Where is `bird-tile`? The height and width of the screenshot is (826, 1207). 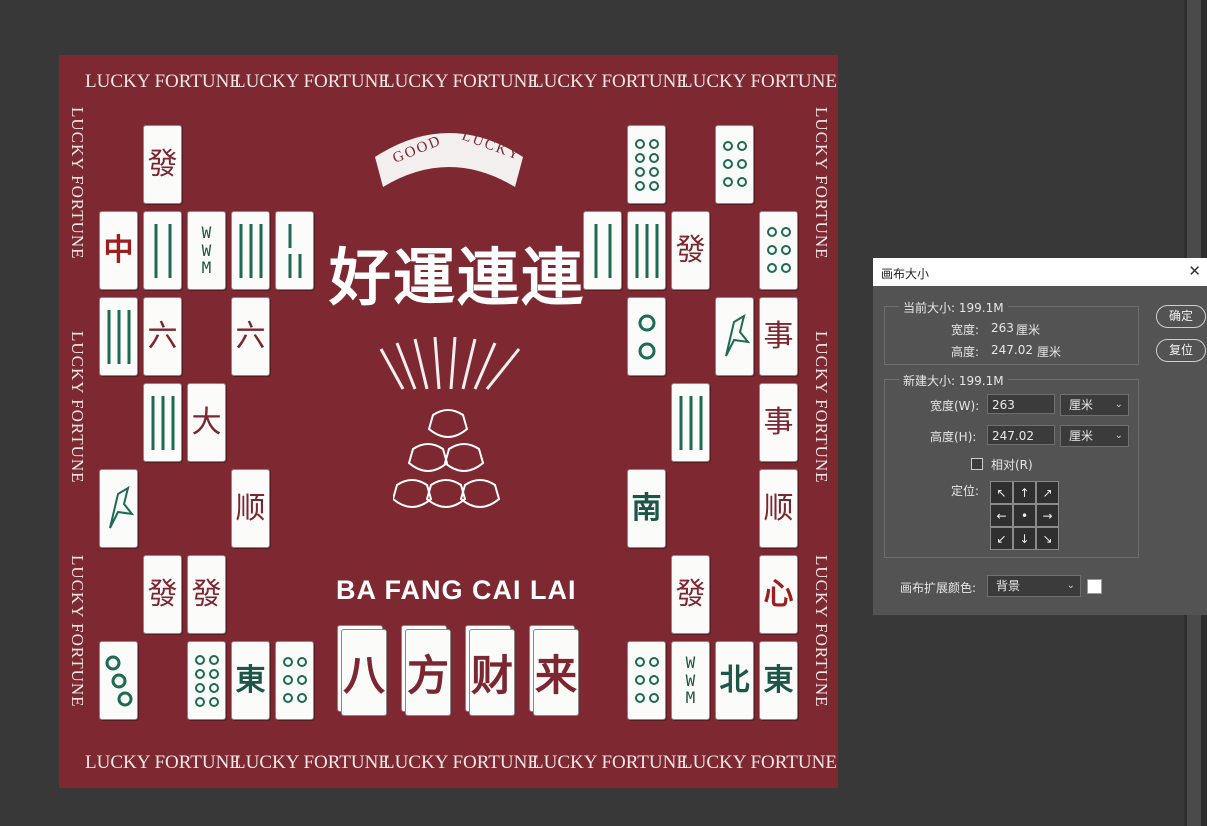
bird-tile is located at coordinates (734, 336).